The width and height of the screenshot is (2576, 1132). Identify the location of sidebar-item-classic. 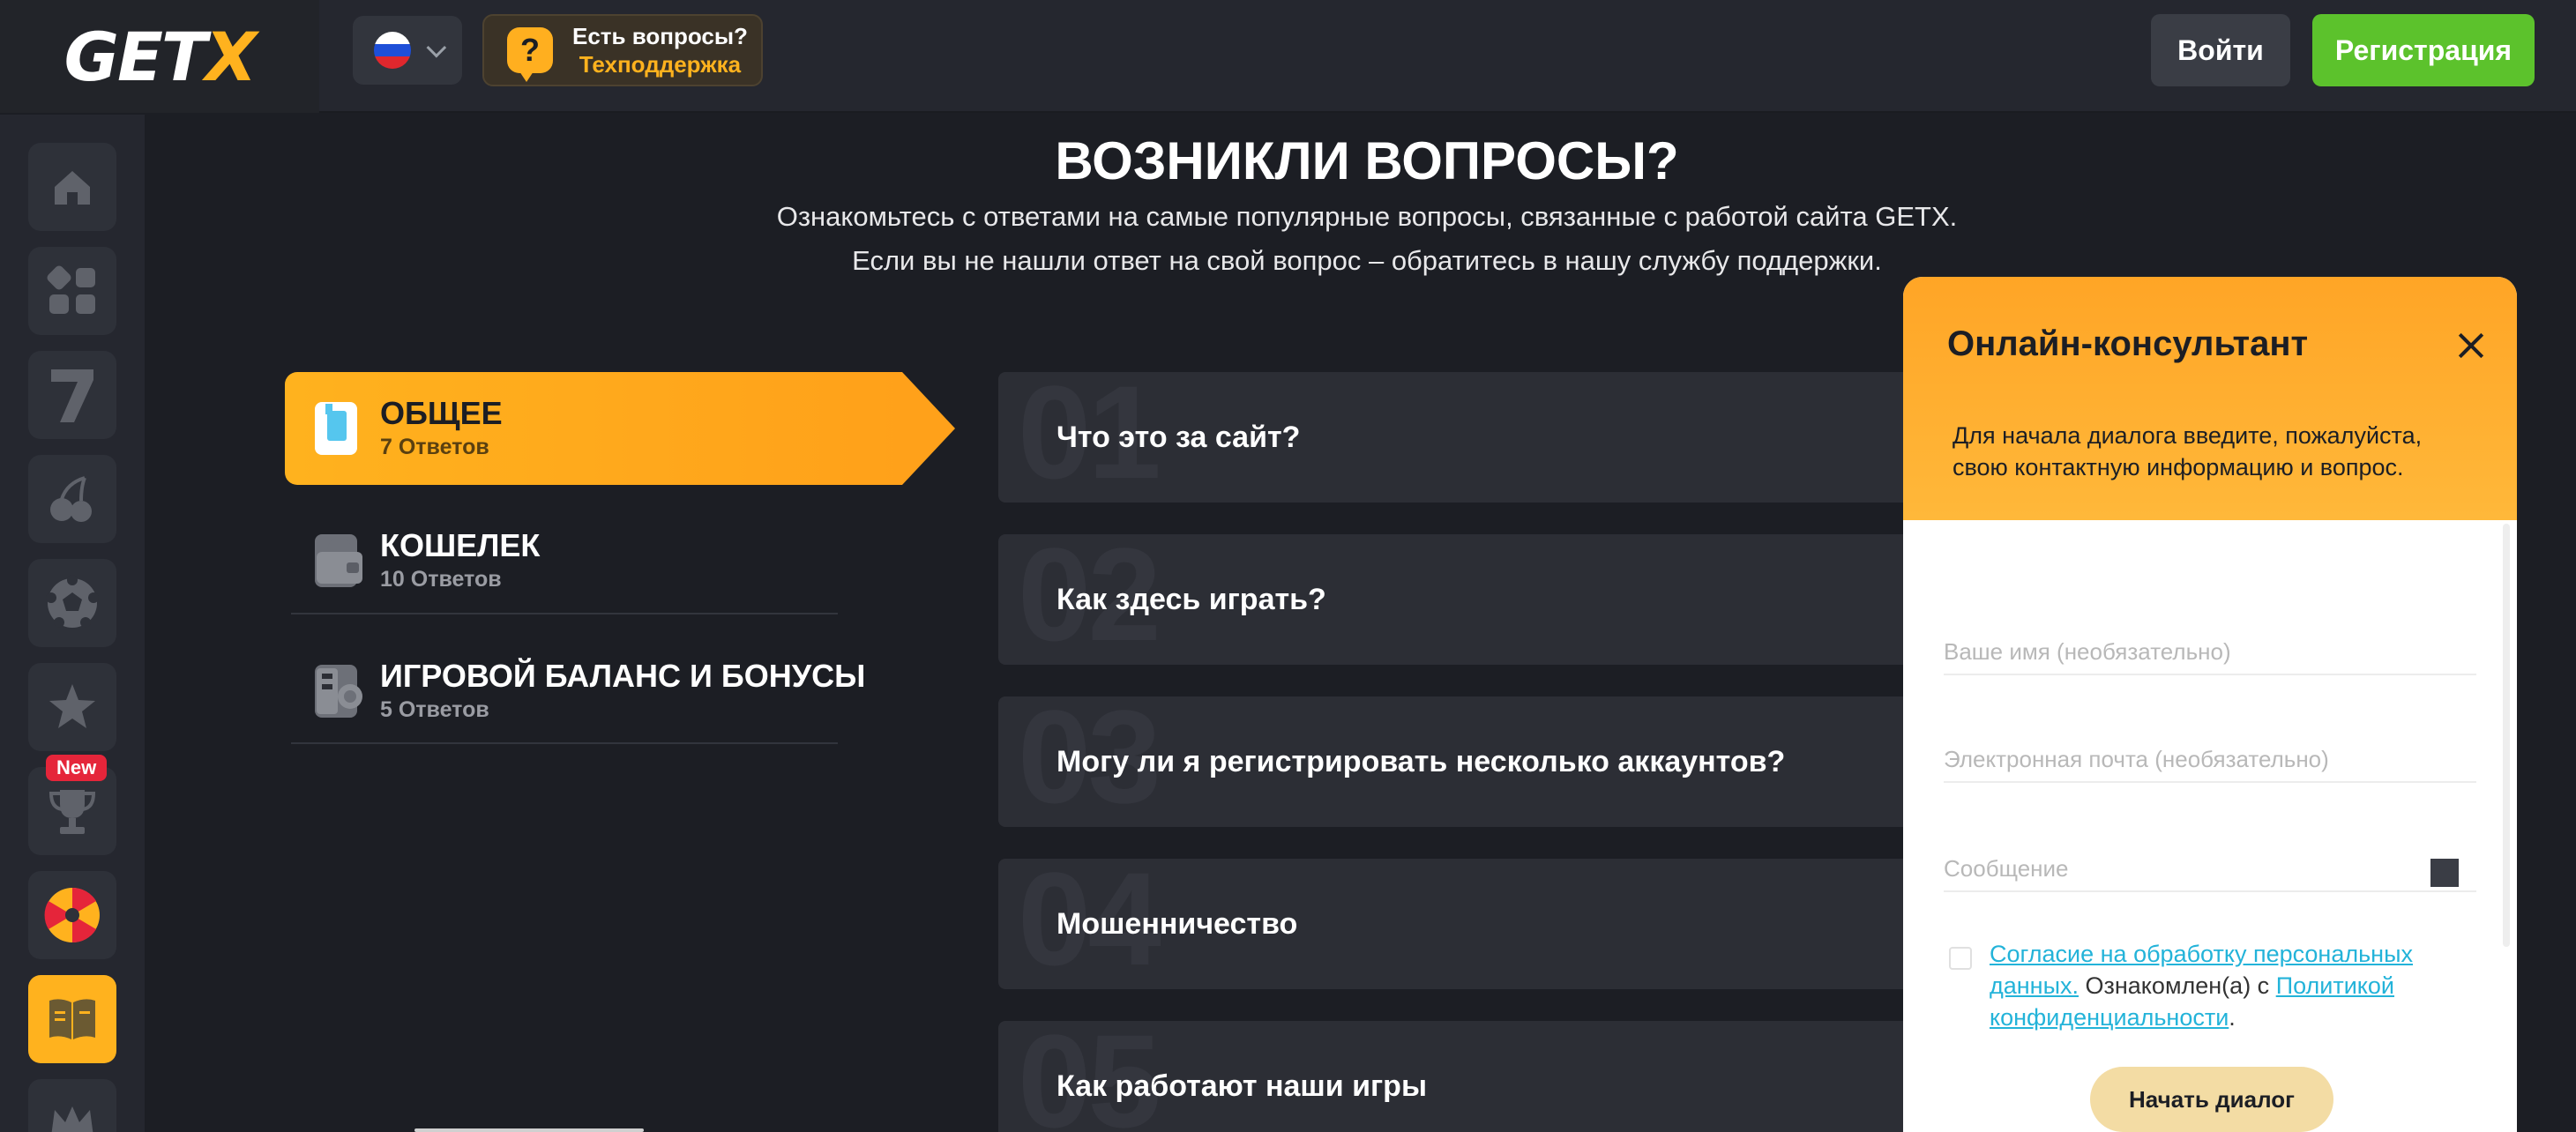
(72, 499).